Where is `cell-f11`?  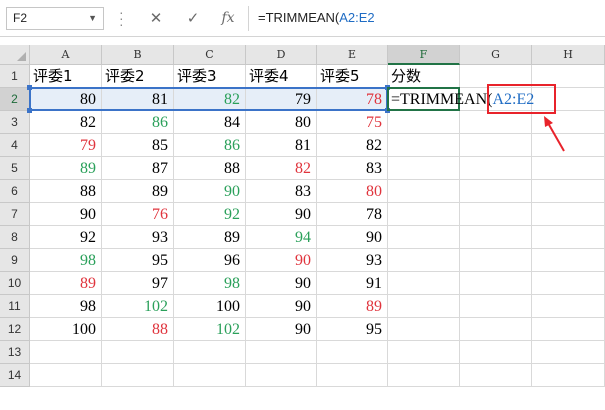 cell-f11 is located at coordinates (424, 306).